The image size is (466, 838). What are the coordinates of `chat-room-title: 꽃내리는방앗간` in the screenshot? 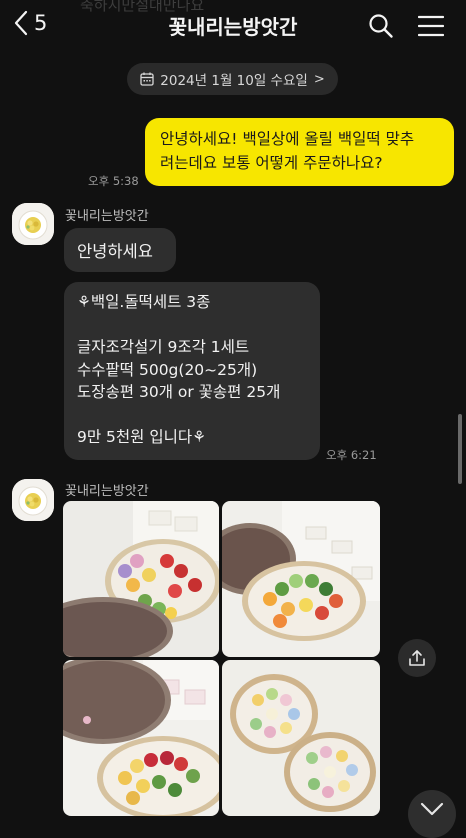 It's located at (233, 27).